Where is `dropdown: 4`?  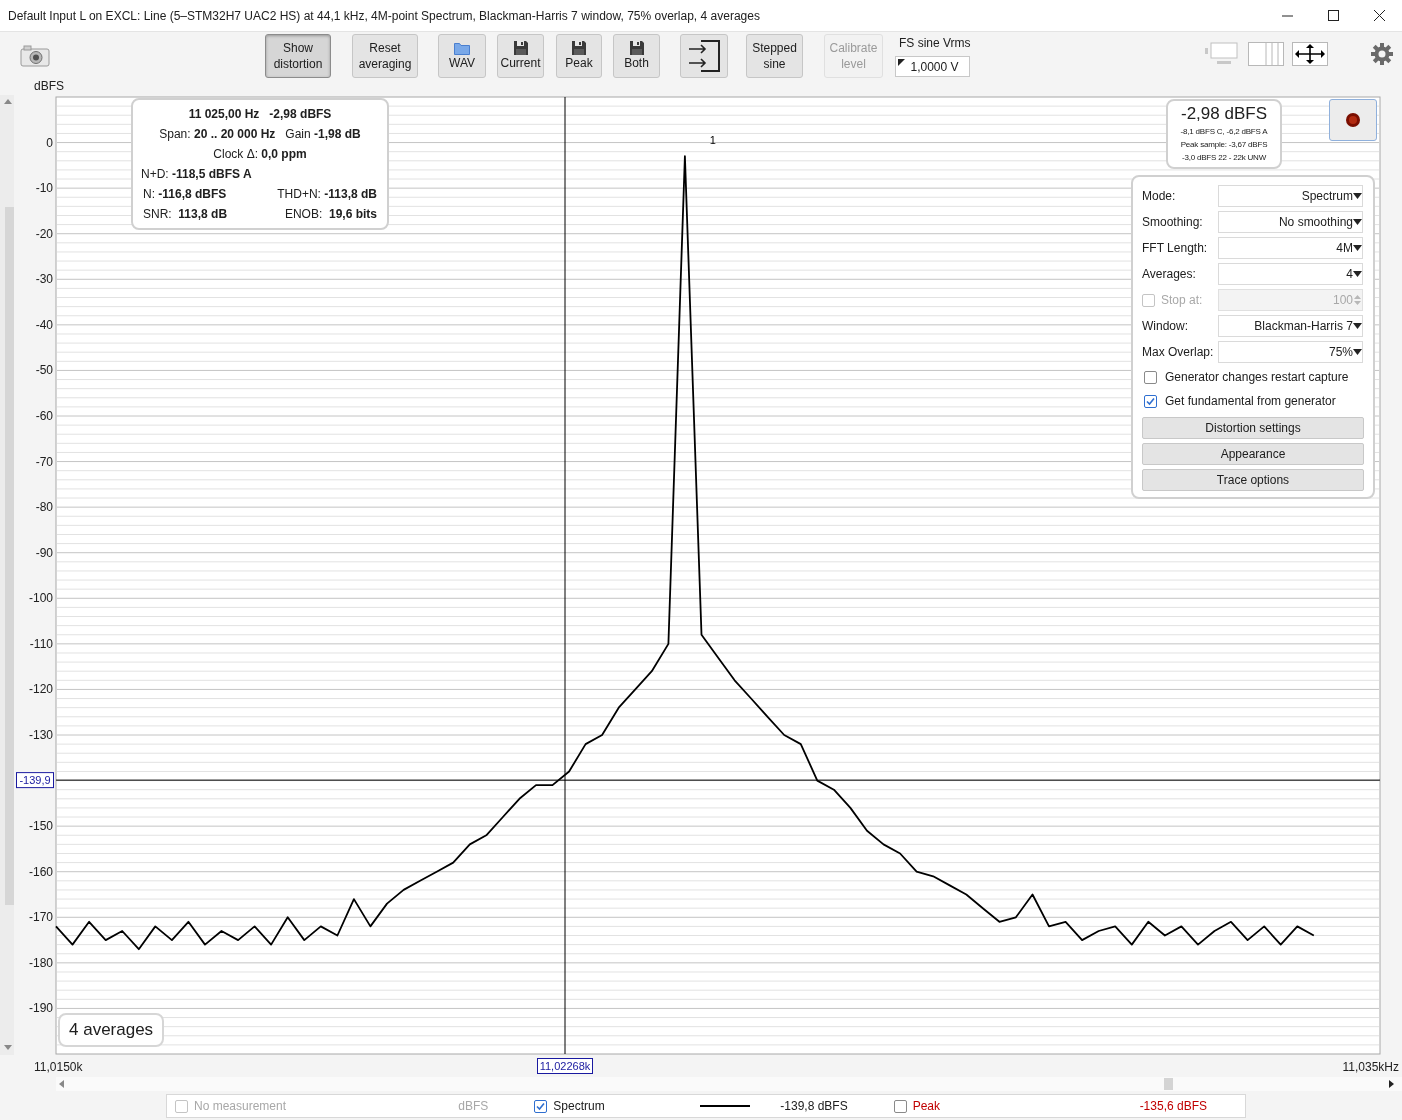
dropdown: 4 is located at coordinates (1290, 274).